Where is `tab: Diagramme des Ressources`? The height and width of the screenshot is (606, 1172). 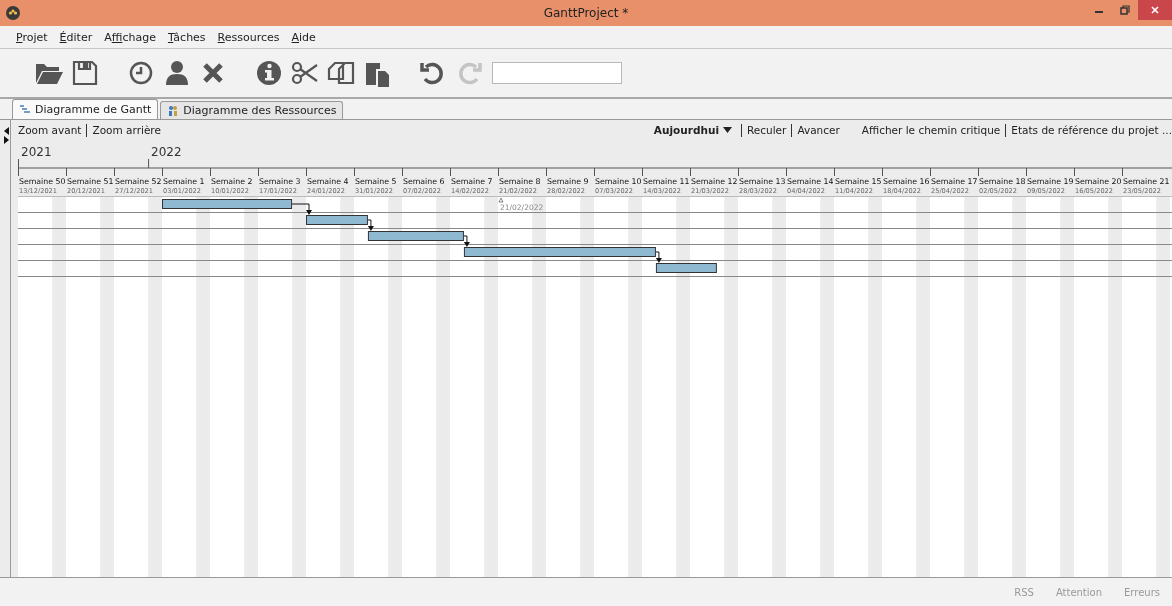
tab: Diagramme des Ressources is located at coordinates (252, 110).